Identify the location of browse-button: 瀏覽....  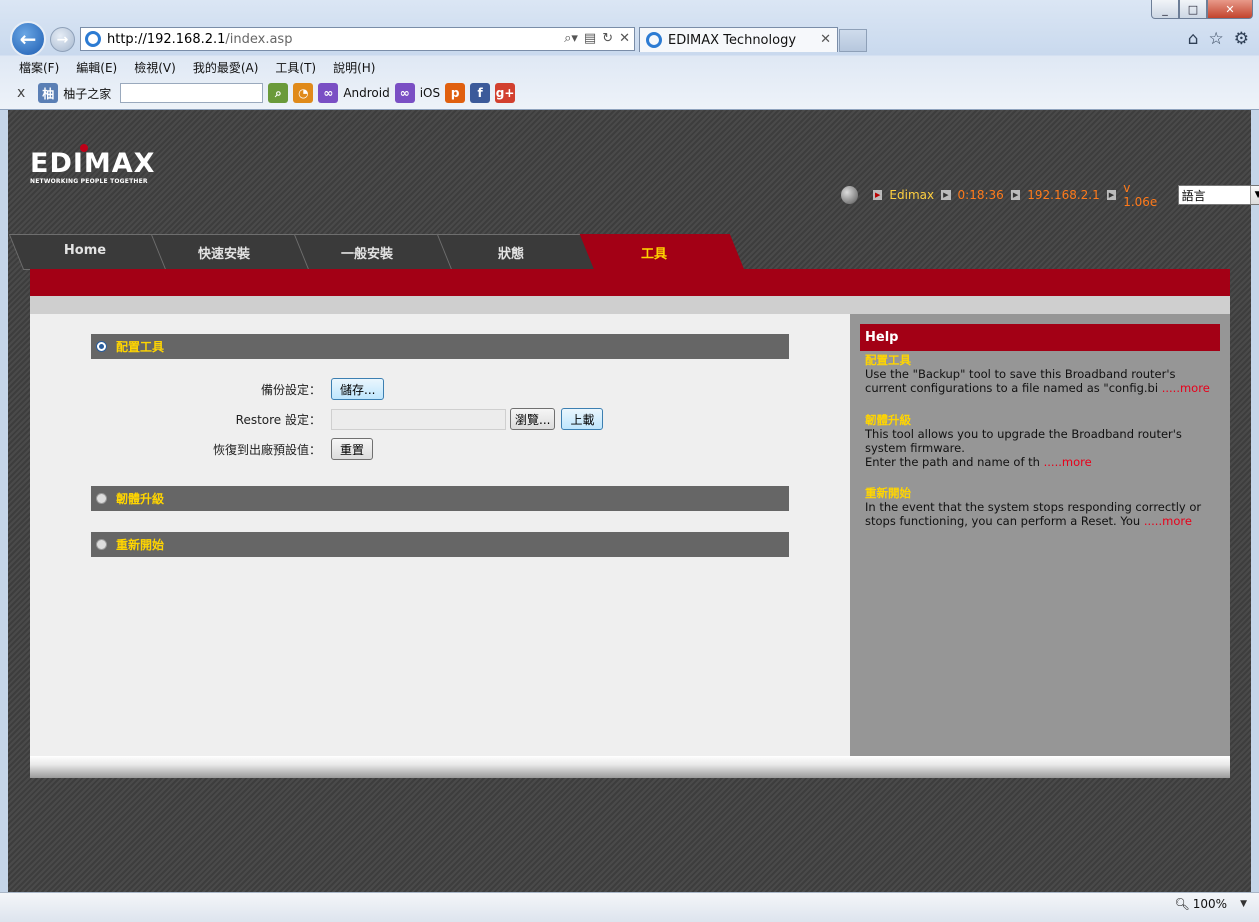
(533, 419).